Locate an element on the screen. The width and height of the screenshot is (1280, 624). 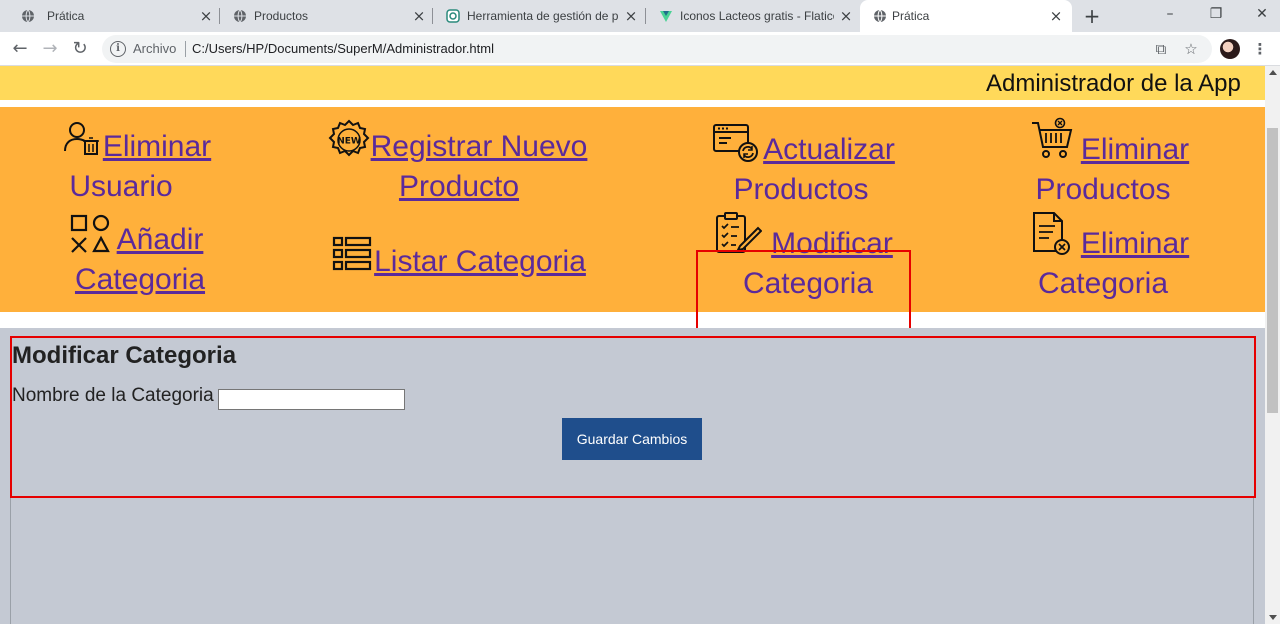
page-title: Administrador de la App is located at coordinates (1113, 83).